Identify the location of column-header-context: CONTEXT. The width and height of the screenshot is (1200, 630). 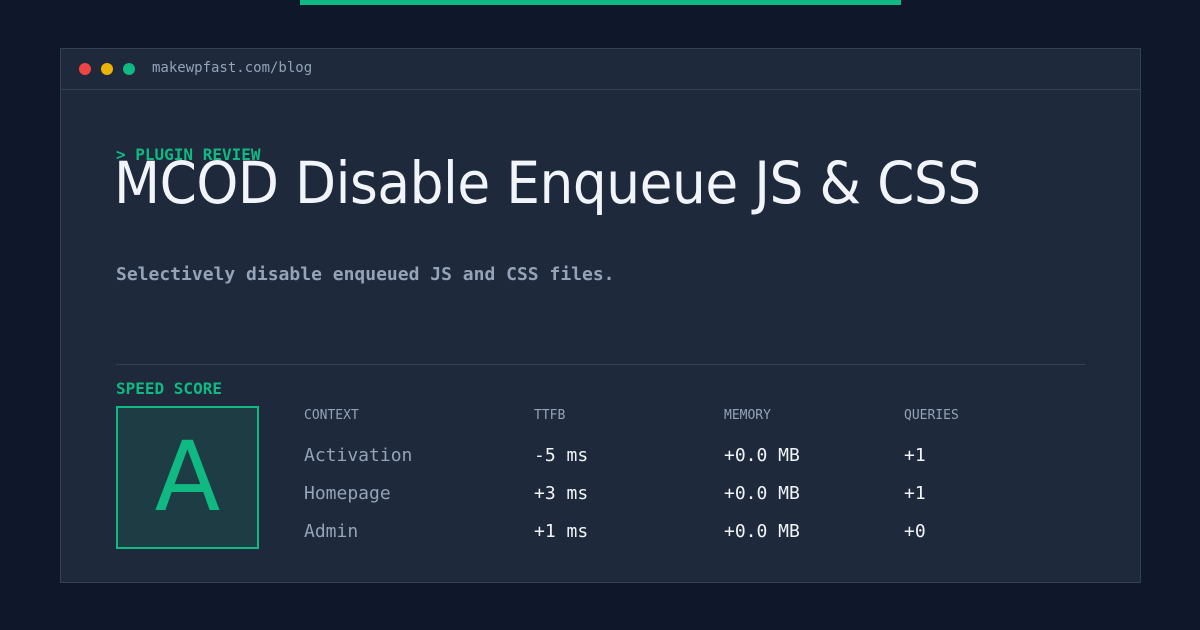
(331, 415).